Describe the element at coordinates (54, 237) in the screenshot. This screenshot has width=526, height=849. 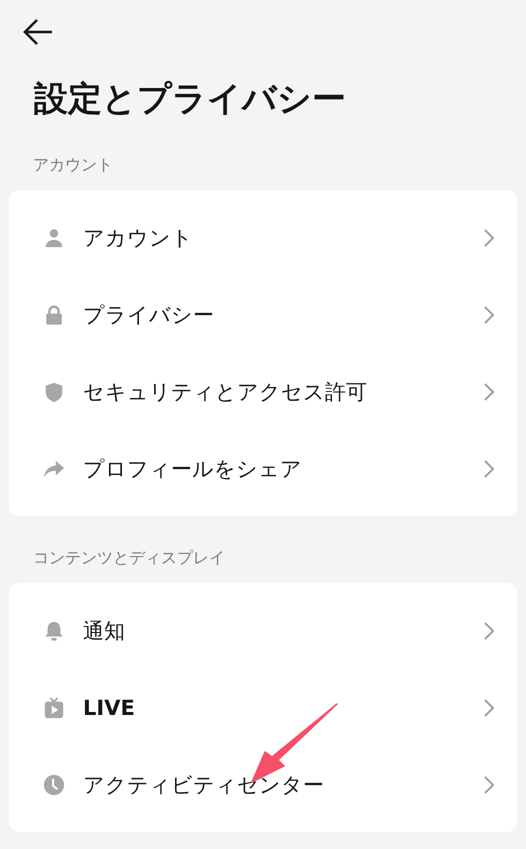
I see `person-icon` at that location.